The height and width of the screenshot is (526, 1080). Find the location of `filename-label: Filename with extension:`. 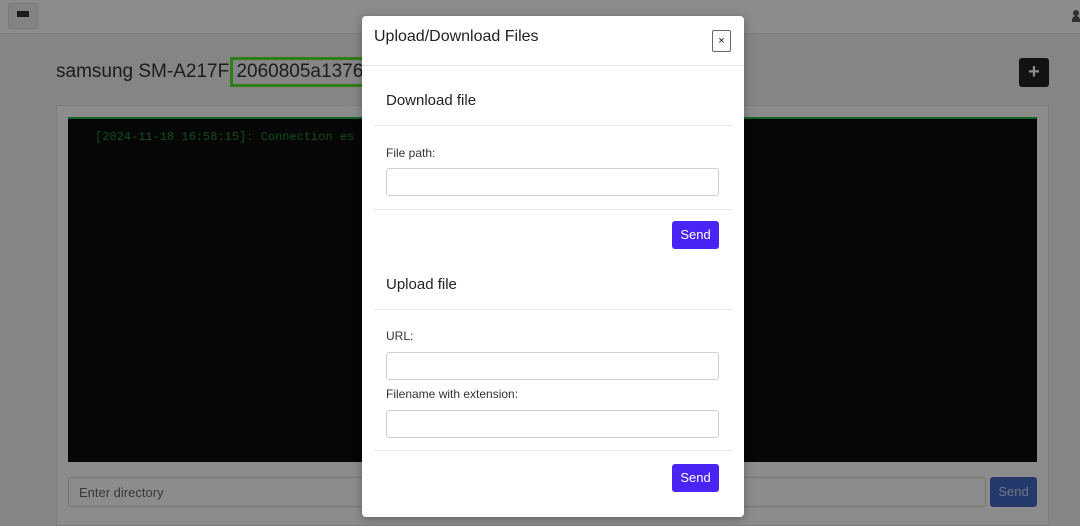

filename-label: Filename with extension: is located at coordinates (452, 394).